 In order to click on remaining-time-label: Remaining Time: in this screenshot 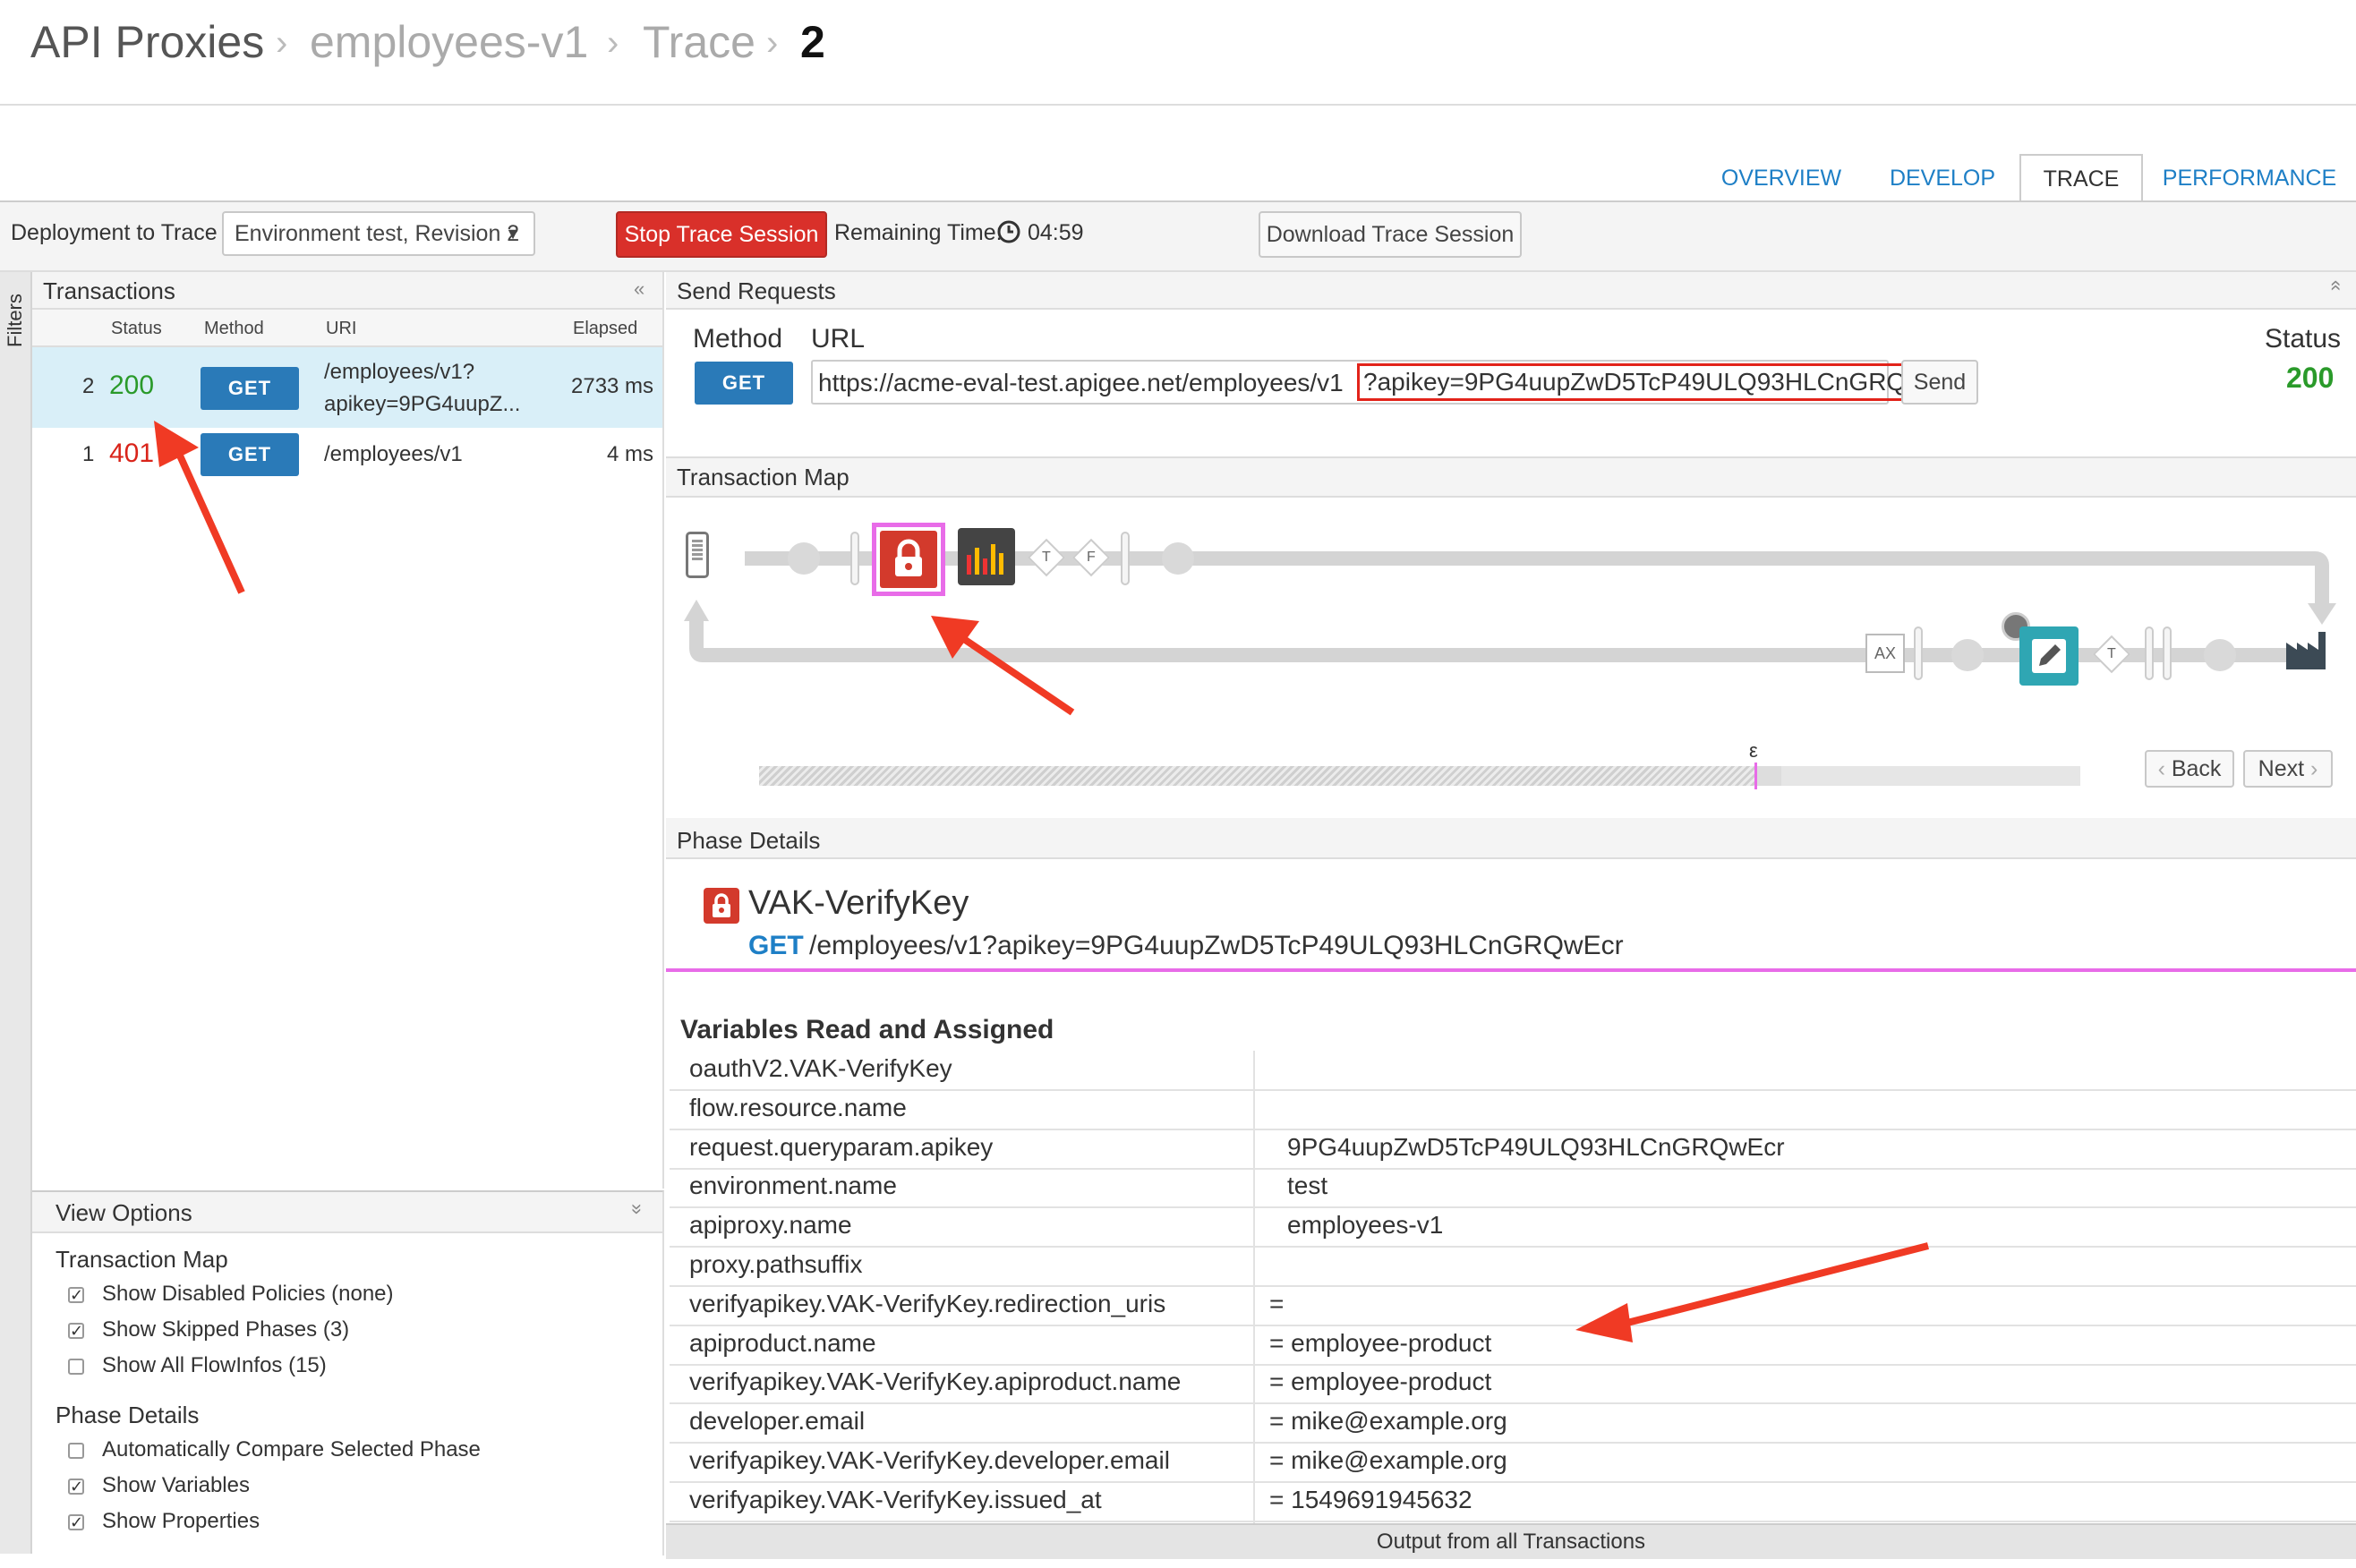, I will do `click(918, 232)`.